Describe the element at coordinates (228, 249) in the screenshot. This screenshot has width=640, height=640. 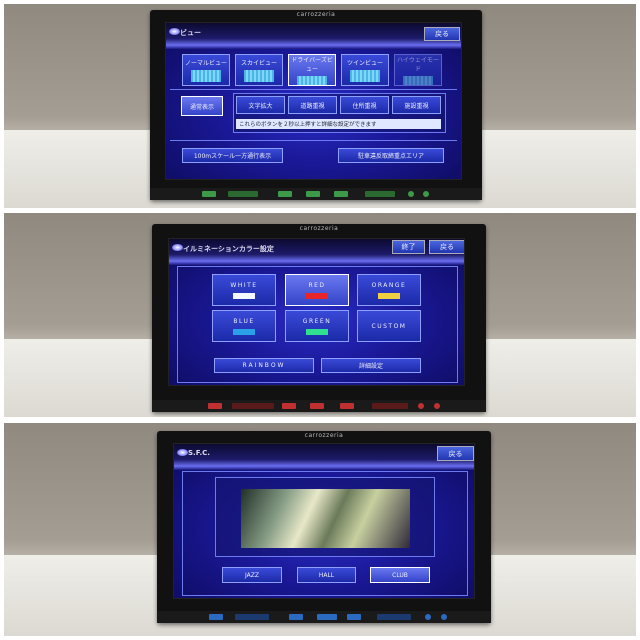
I see `page-title: イルミネーションカラー設定` at that location.